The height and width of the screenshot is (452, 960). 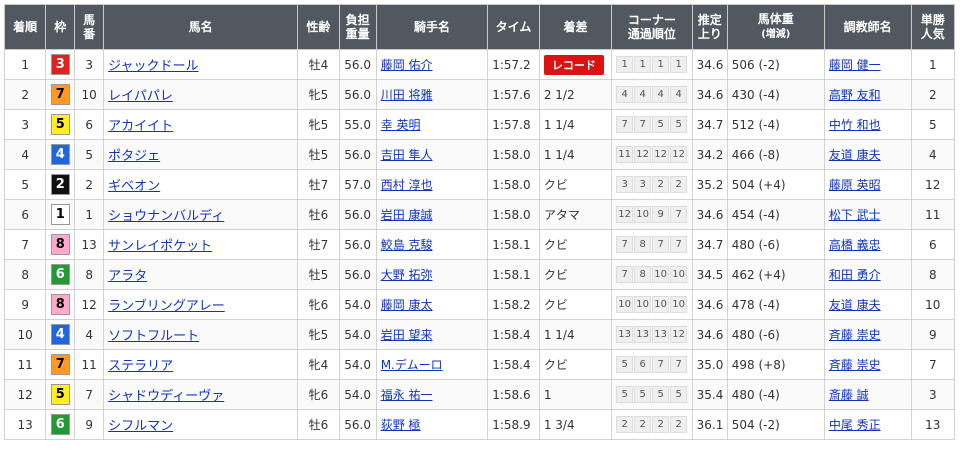 I want to click on horse-link: ジャックドール, so click(x=153, y=66).